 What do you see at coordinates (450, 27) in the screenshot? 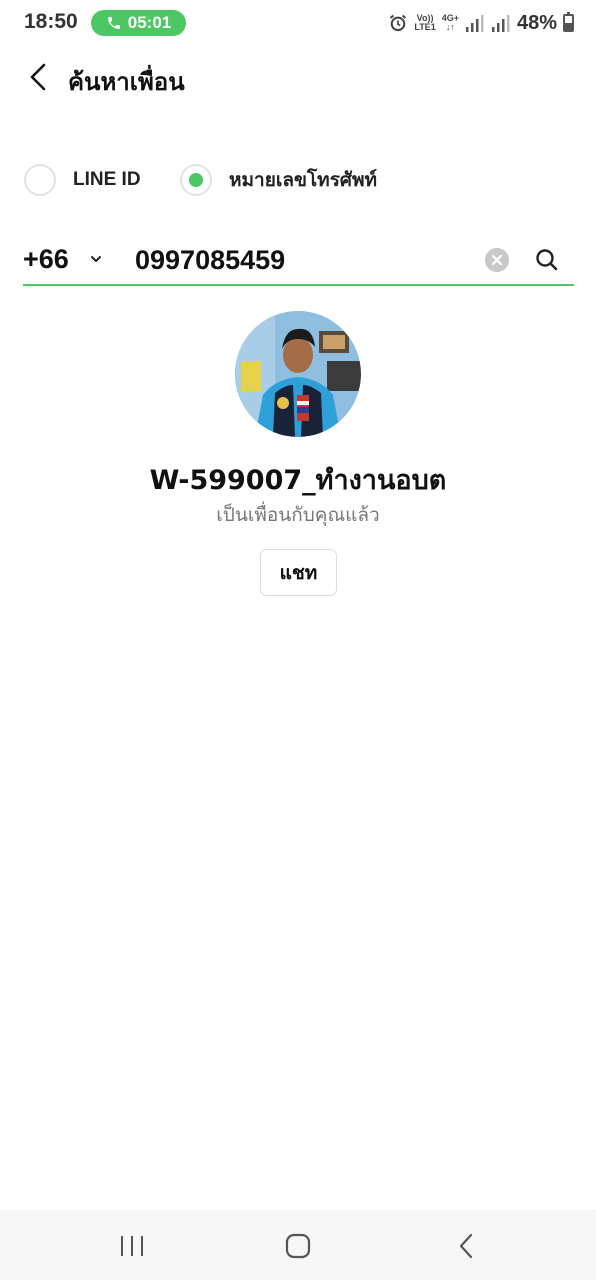
I see `data-arrows-icon: ↓↑` at bounding box center [450, 27].